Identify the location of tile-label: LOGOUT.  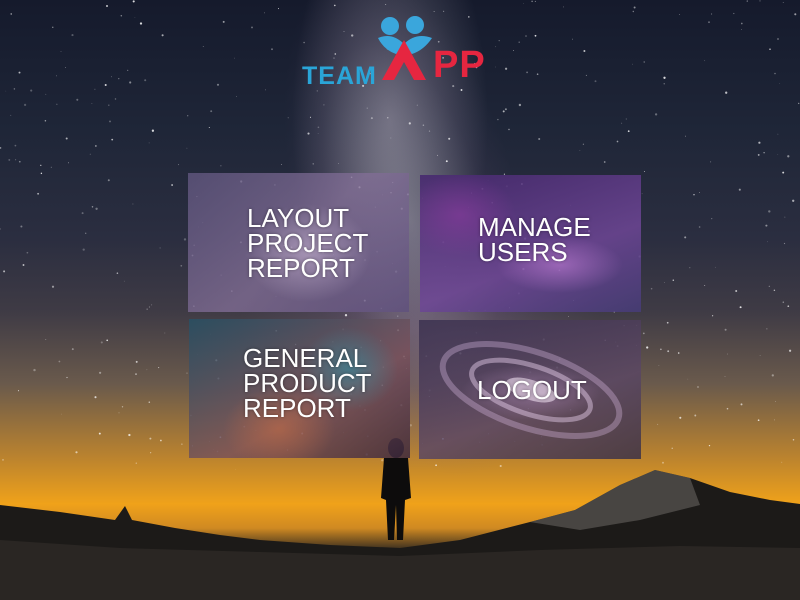
(532, 390).